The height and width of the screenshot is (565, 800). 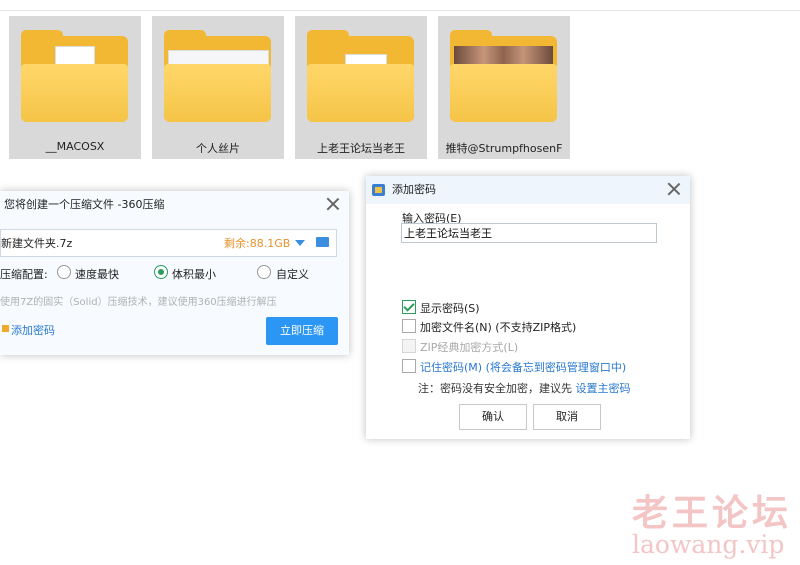 I want to click on set-master-password-link: 设置主密码, so click(x=603, y=388).